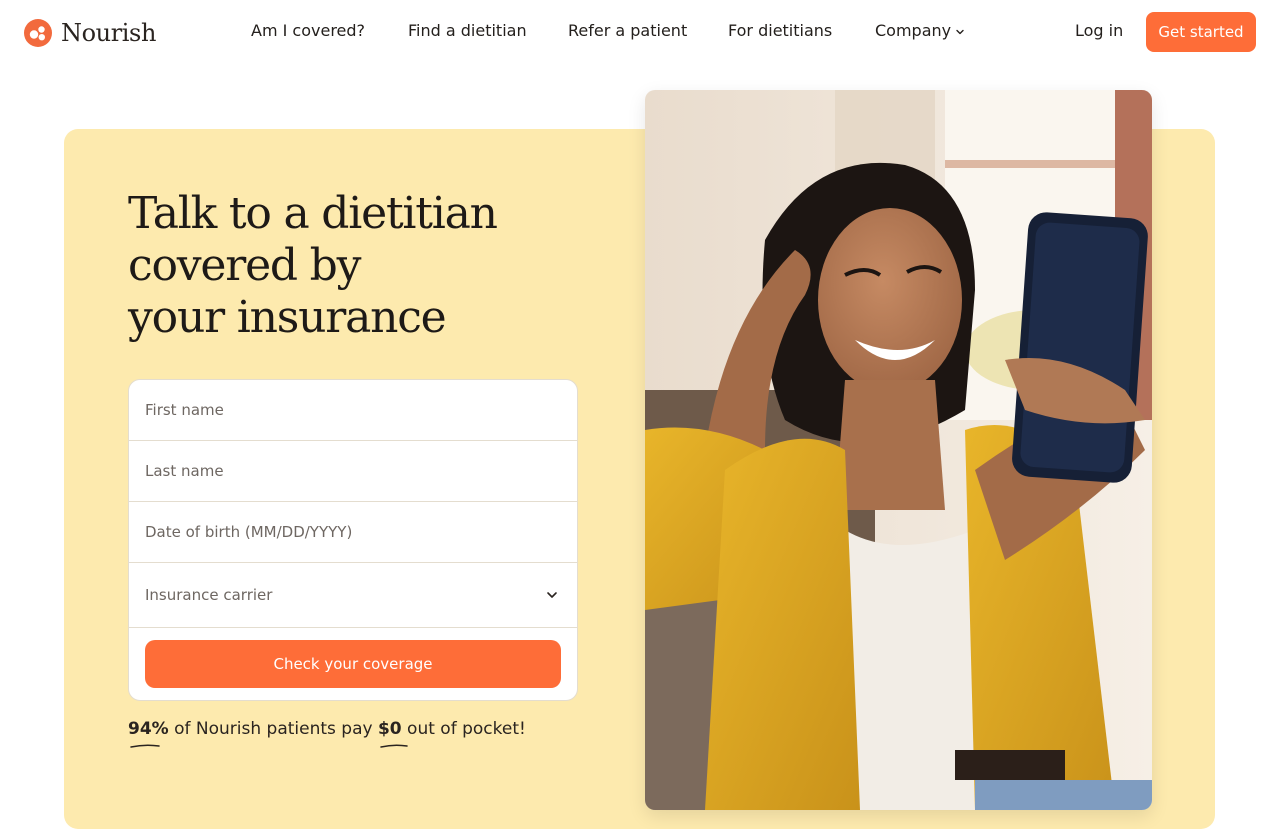  I want to click on first-name-field, so click(353, 410).